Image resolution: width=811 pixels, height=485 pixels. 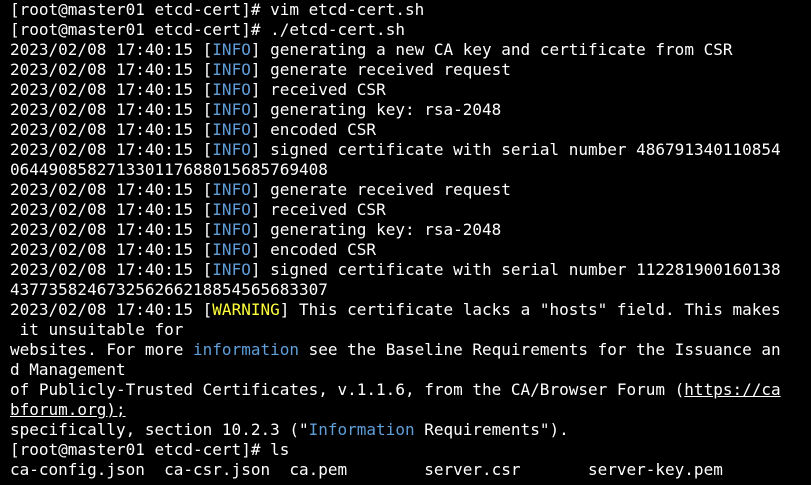 What do you see at coordinates (246, 309) in the screenshot?
I see `log-level: WARNING` at bounding box center [246, 309].